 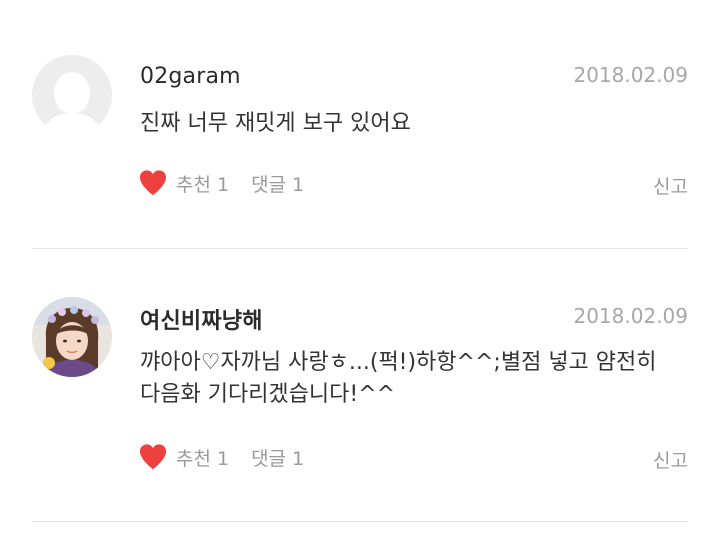 What do you see at coordinates (201, 319) in the screenshot?
I see `comment-username: 여신비짜냥해` at bounding box center [201, 319].